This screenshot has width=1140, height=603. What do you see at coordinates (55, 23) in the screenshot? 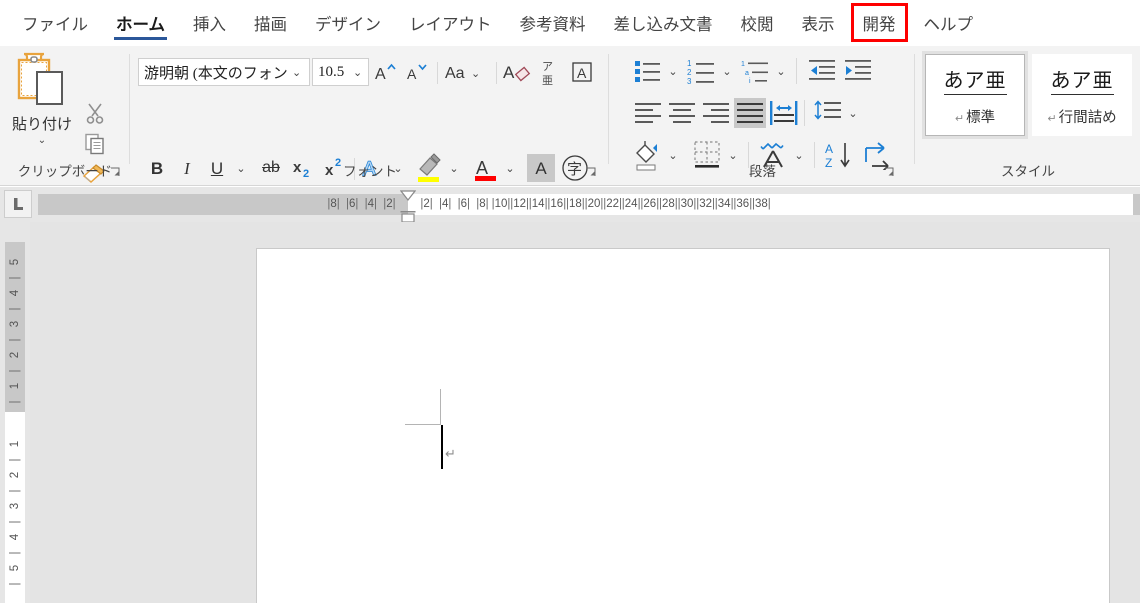
I see `tab-file: ファイル` at bounding box center [55, 23].